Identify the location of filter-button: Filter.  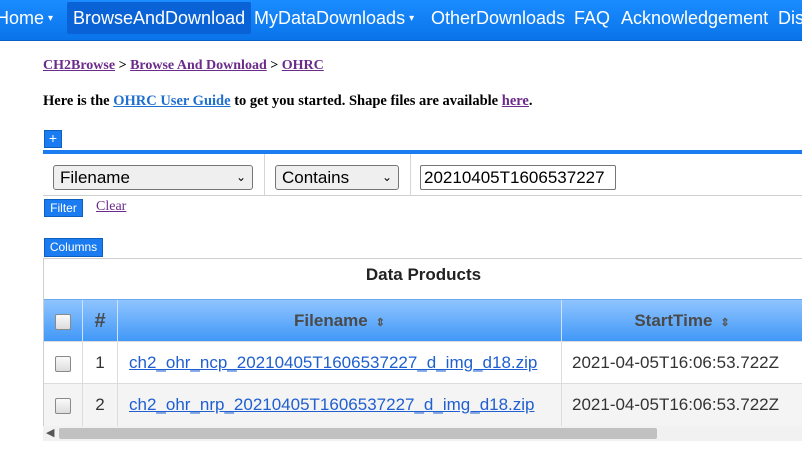
(63, 208).